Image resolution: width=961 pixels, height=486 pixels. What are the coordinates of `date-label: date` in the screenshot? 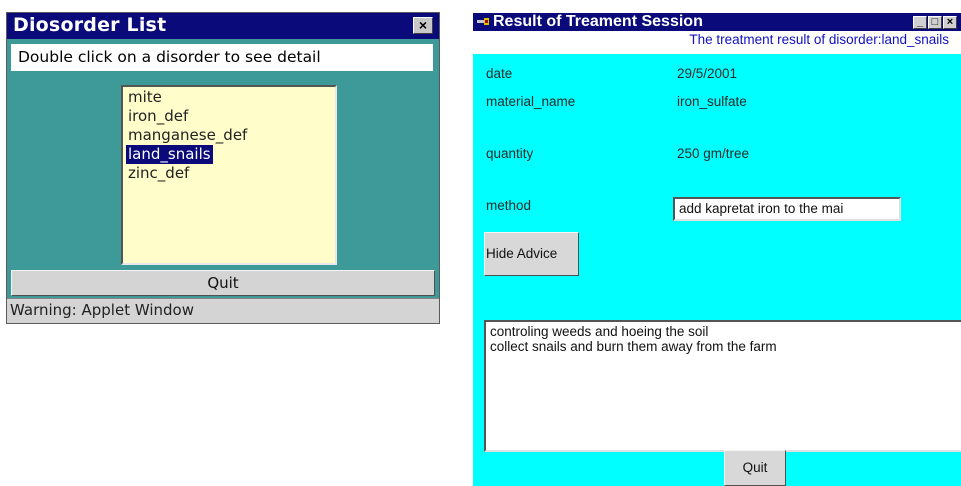 It's located at (499, 73).